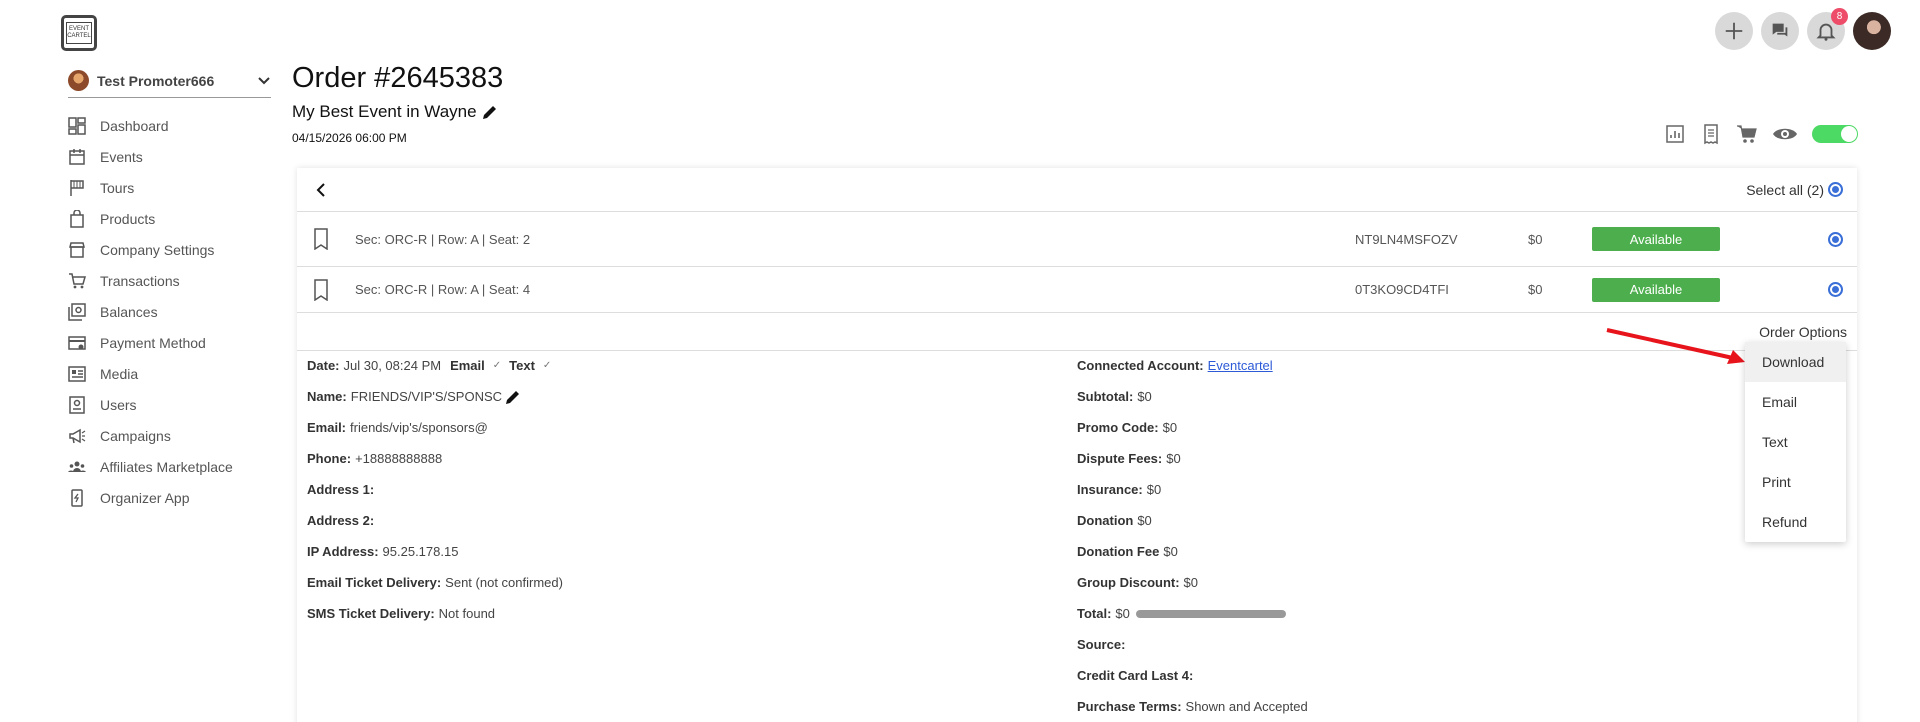  I want to click on notifications-button: 8, so click(1827, 29).